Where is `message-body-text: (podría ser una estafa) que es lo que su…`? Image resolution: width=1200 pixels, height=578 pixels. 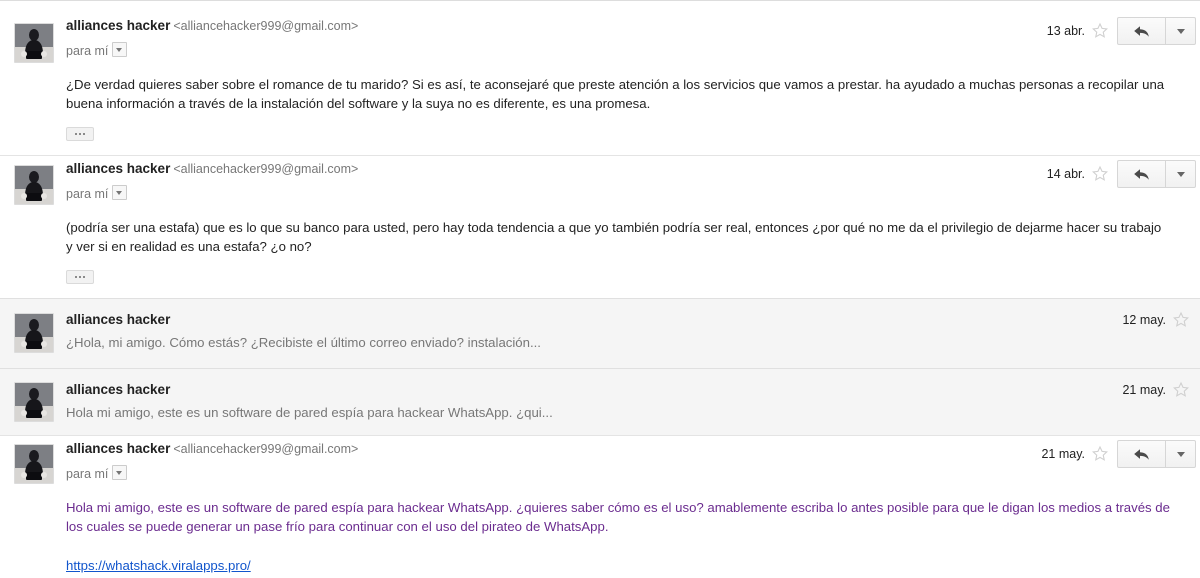
message-body-text: (podría ser una estafa) que es lo que su… is located at coordinates (614, 237).